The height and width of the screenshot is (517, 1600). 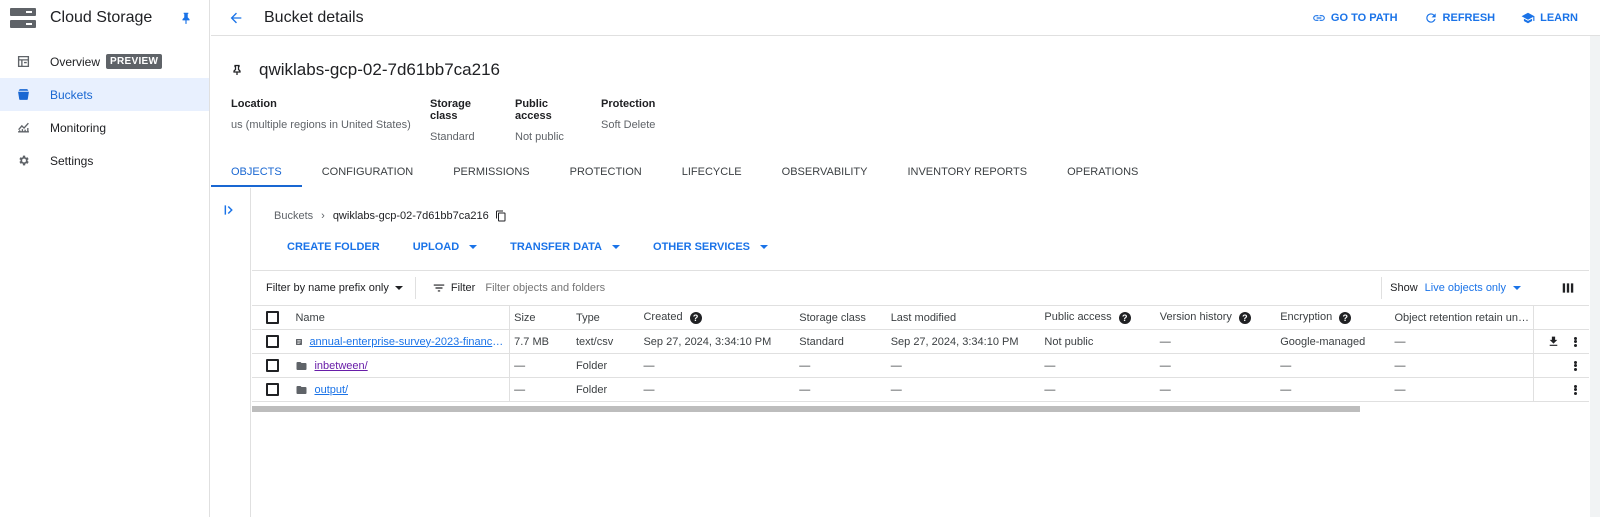 I want to click on col-version-history: Version history?, so click(x=1216, y=317).